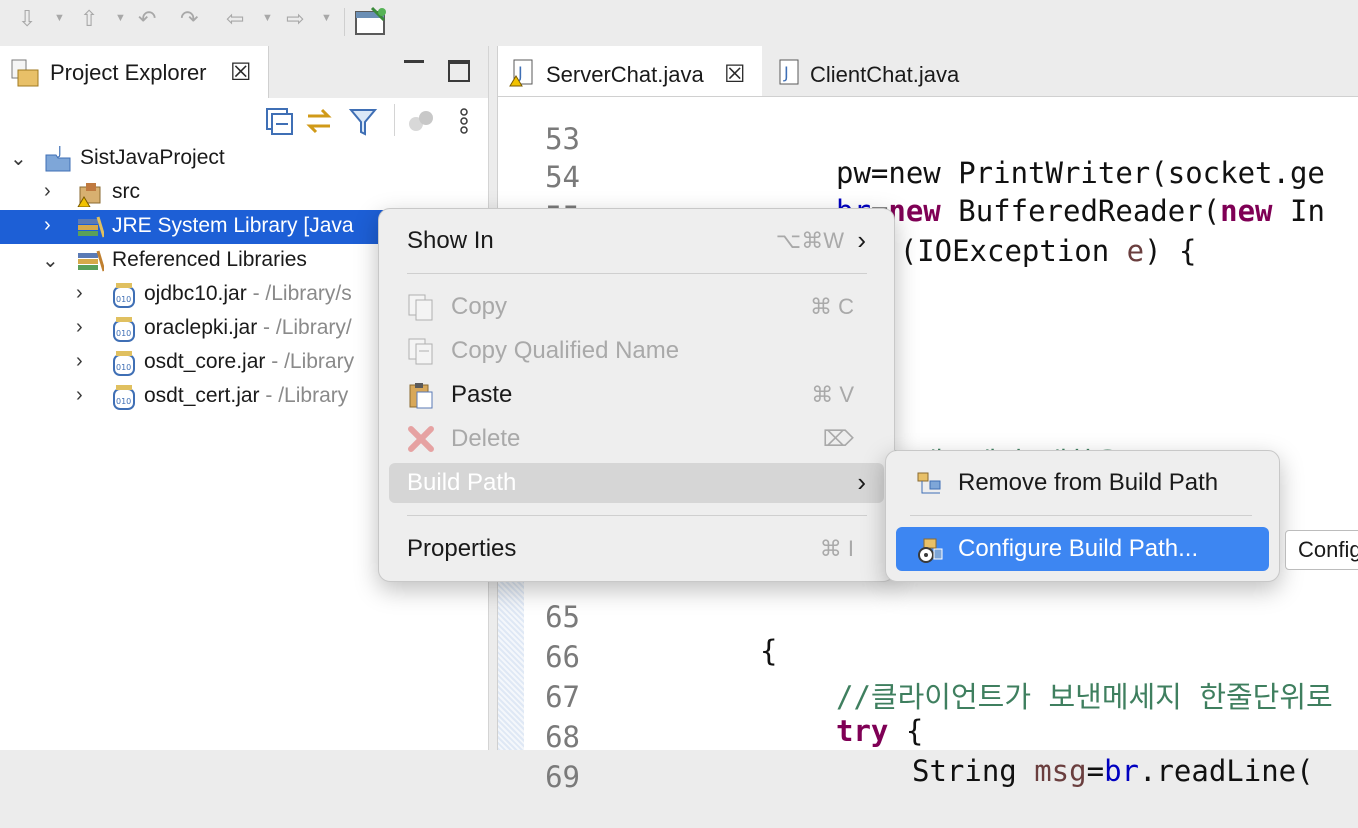 The image size is (1358, 828). I want to click on code-token: (IOException, so click(1004, 251).